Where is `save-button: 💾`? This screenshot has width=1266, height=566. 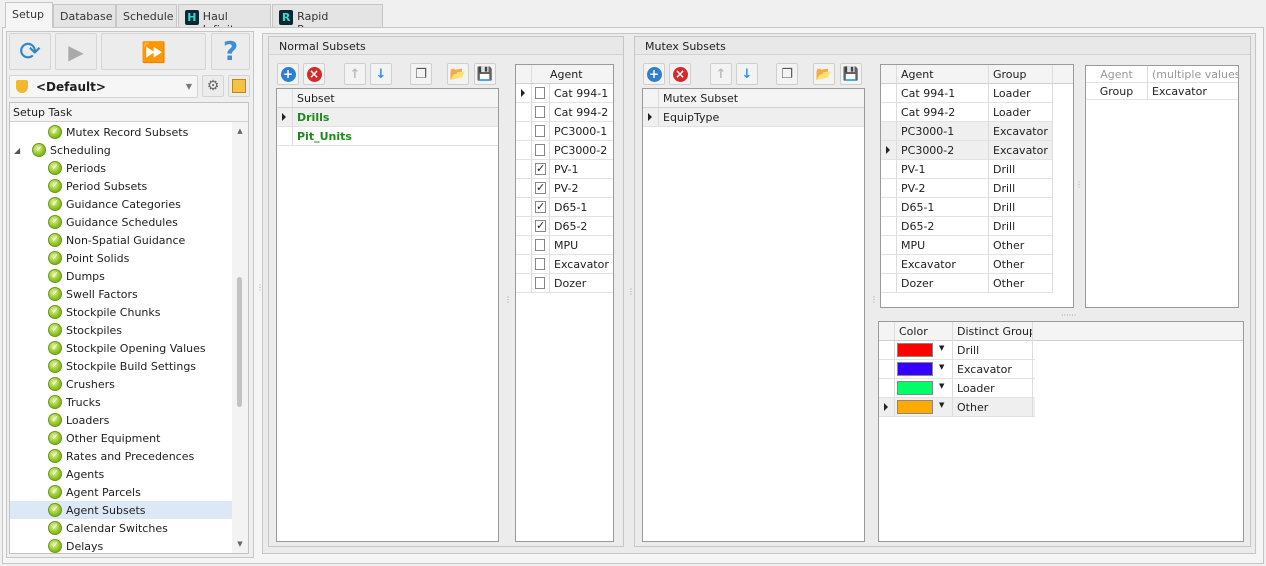
save-button: 💾 is located at coordinates (485, 74).